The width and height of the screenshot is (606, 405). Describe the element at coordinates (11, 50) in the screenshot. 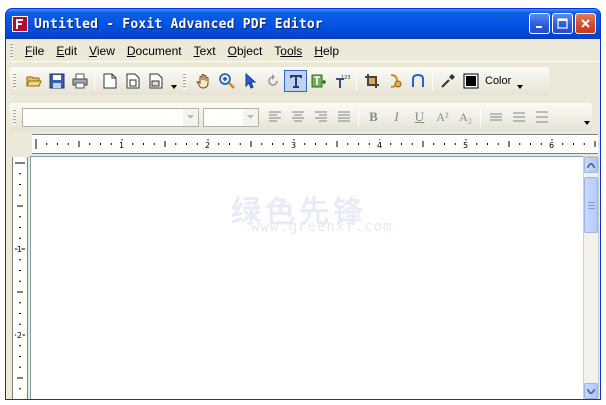

I see `menubar-grip` at that location.